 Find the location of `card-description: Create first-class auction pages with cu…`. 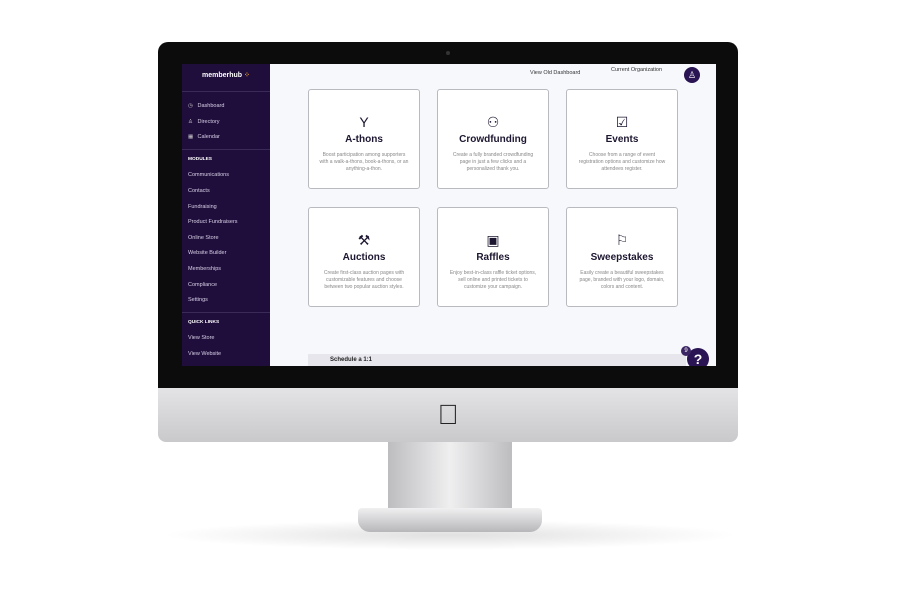

card-description: Create first-class auction pages with cu… is located at coordinates (364, 280).